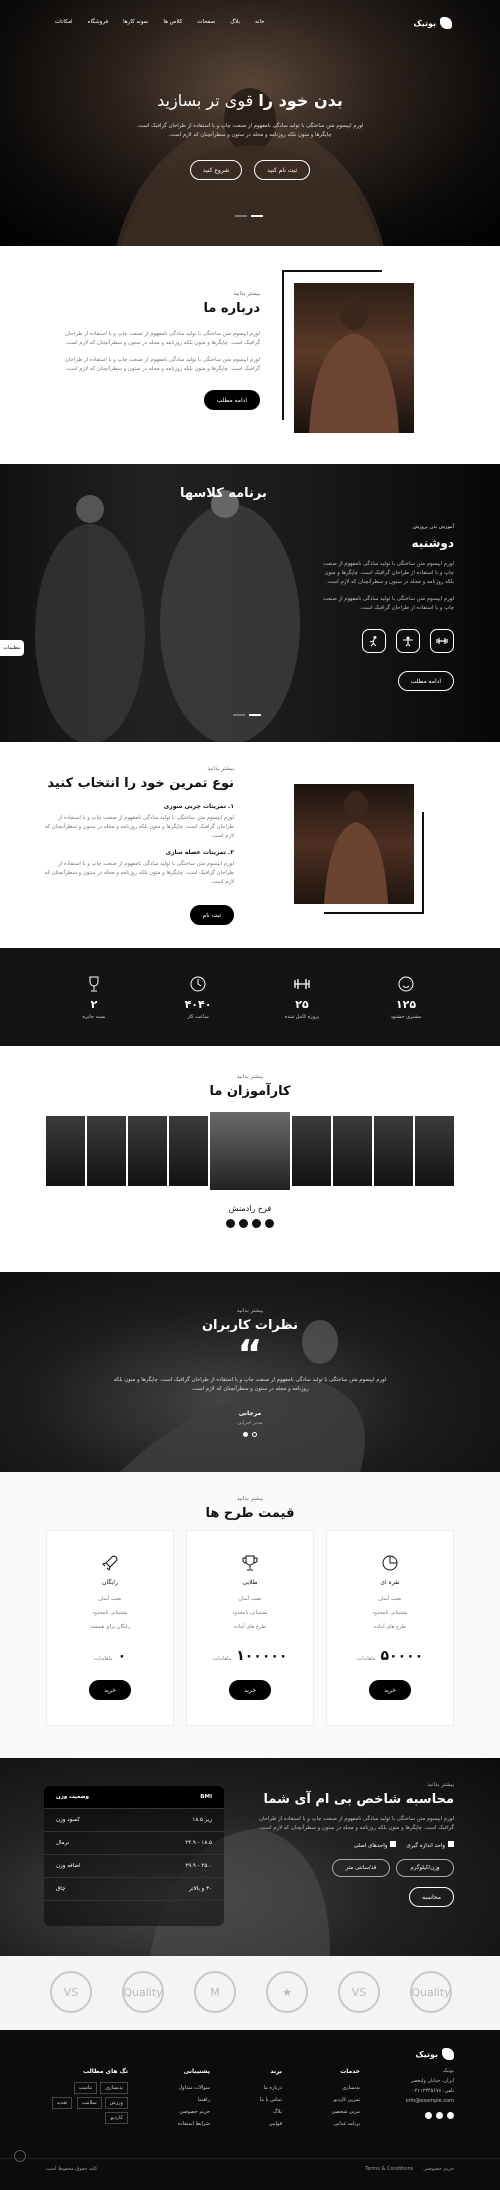 The height and width of the screenshot is (2190, 500). Describe the element at coordinates (230, 1223) in the screenshot. I see `linkedin-icon` at that location.